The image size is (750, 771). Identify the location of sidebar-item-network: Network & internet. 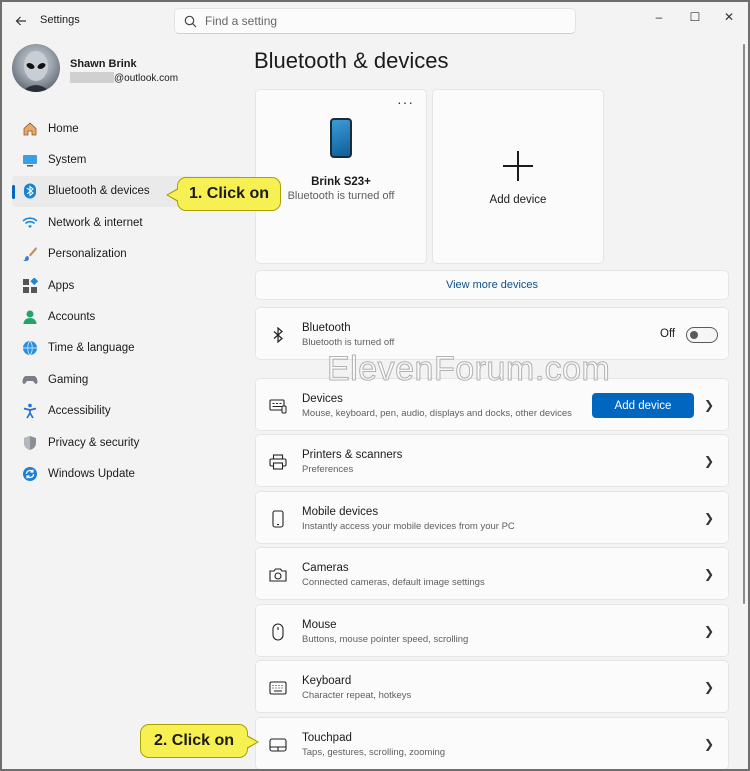
(127, 222).